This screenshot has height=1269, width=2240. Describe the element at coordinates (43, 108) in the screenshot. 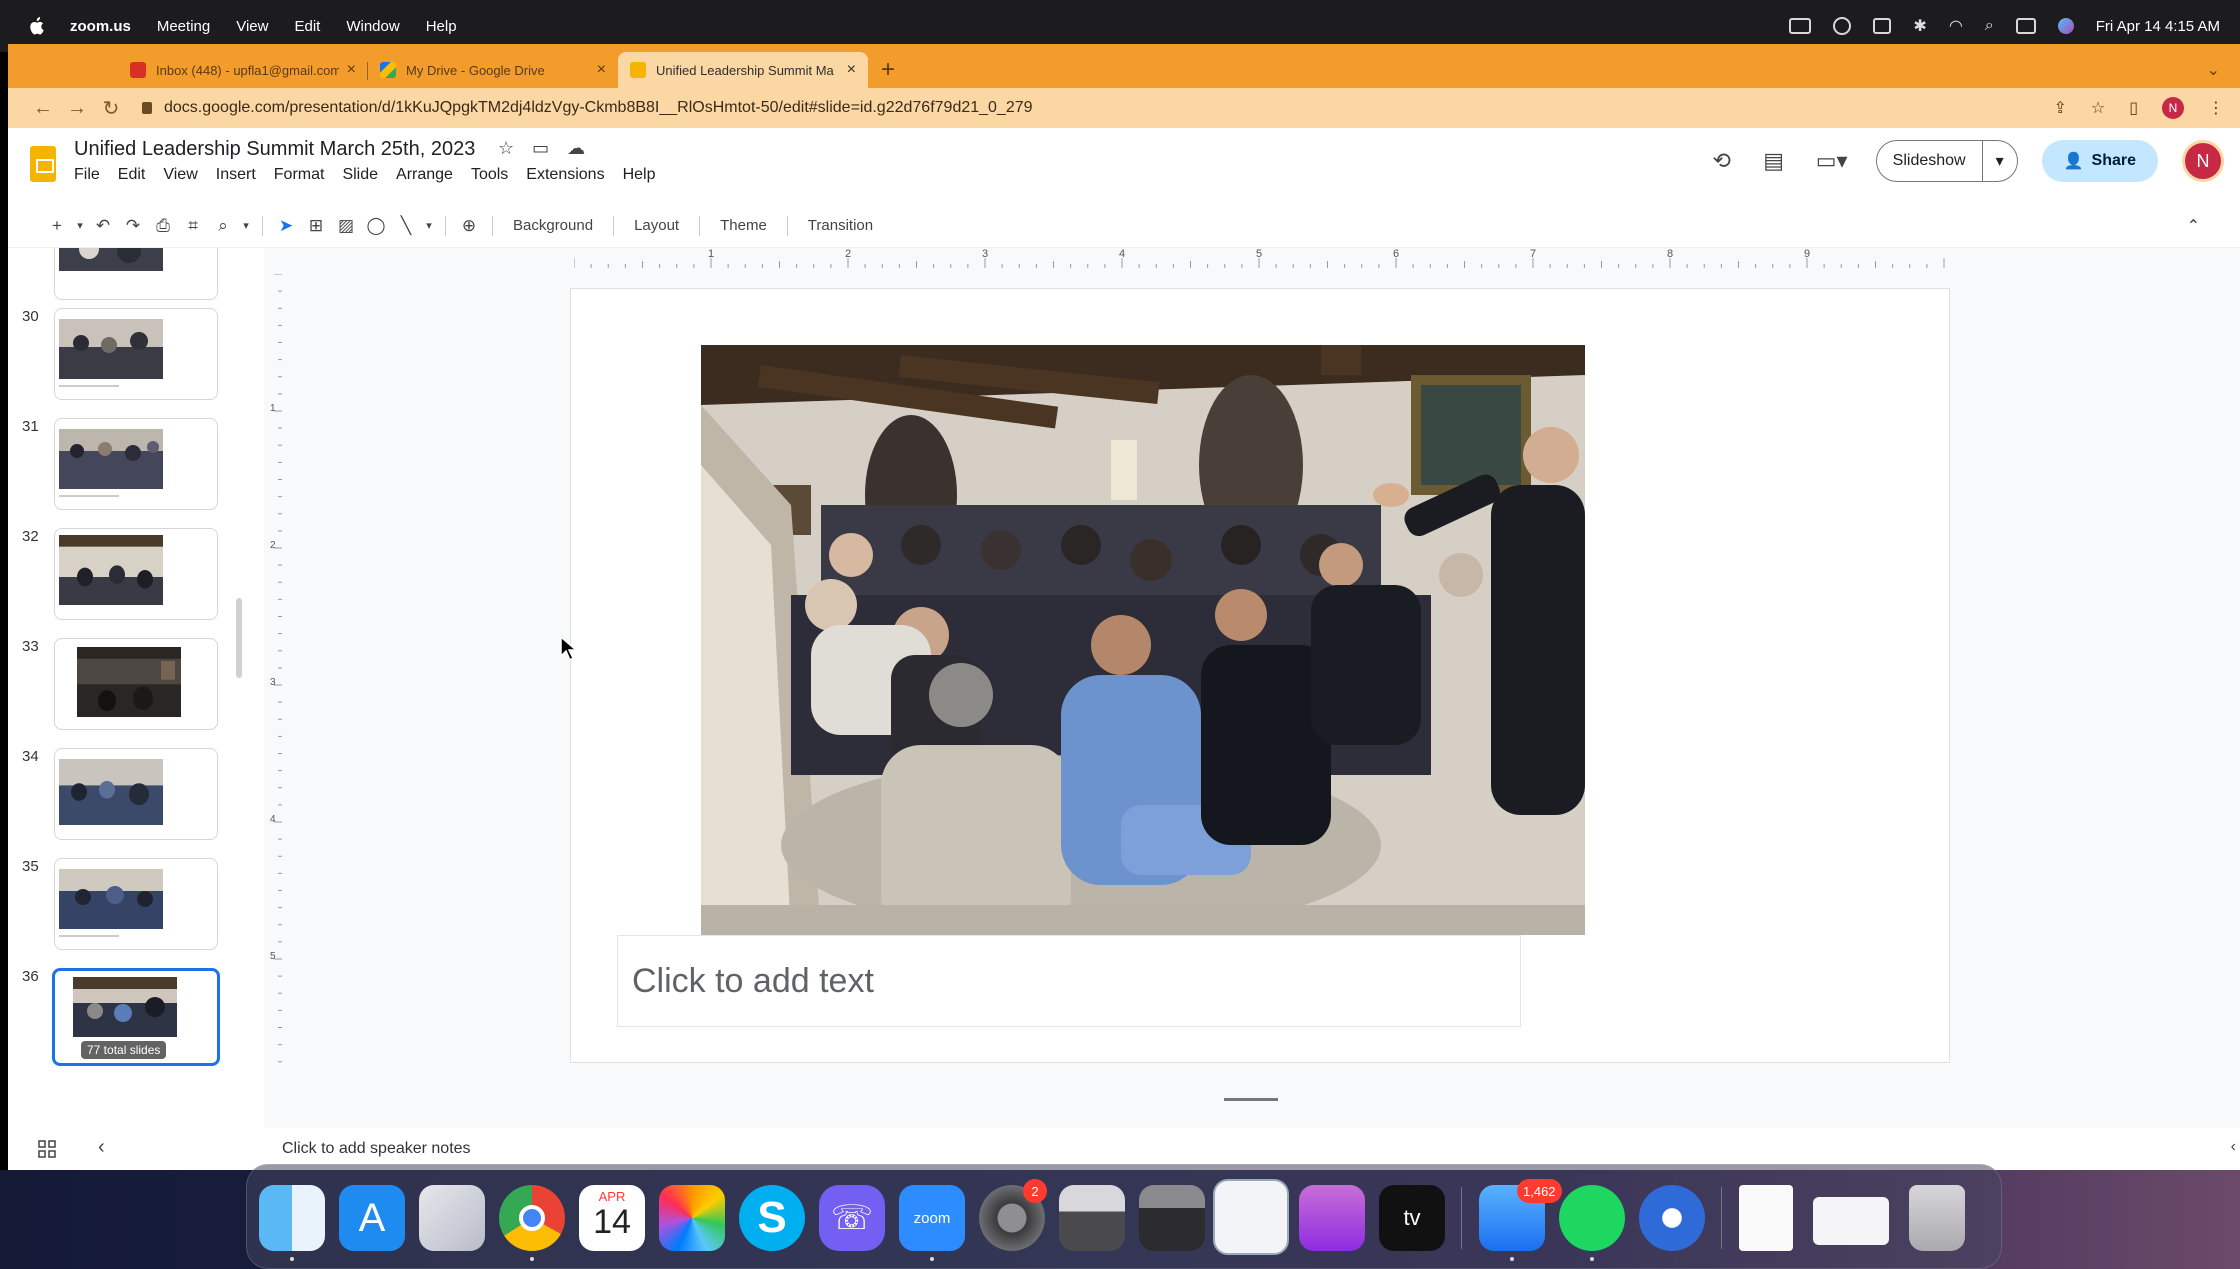

I see `back-button: ←` at that location.